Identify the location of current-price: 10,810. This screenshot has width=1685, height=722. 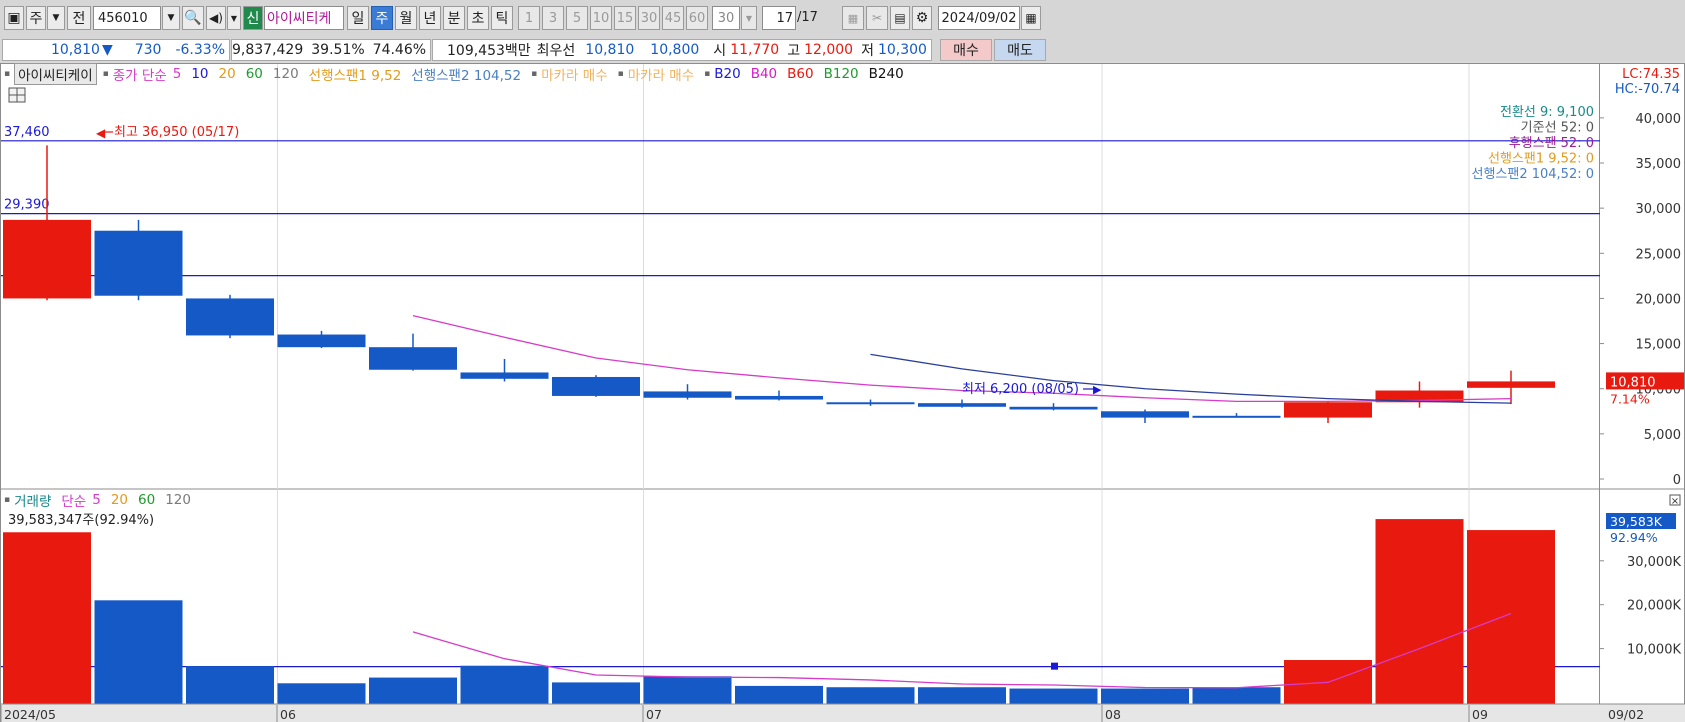
(75, 50).